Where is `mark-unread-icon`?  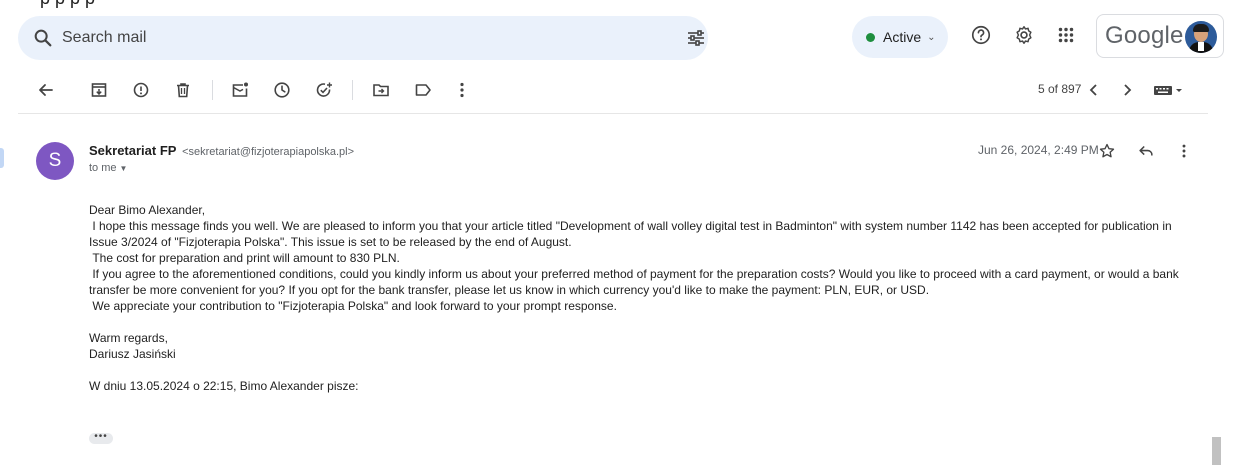
mark-unread-icon is located at coordinates (240, 90).